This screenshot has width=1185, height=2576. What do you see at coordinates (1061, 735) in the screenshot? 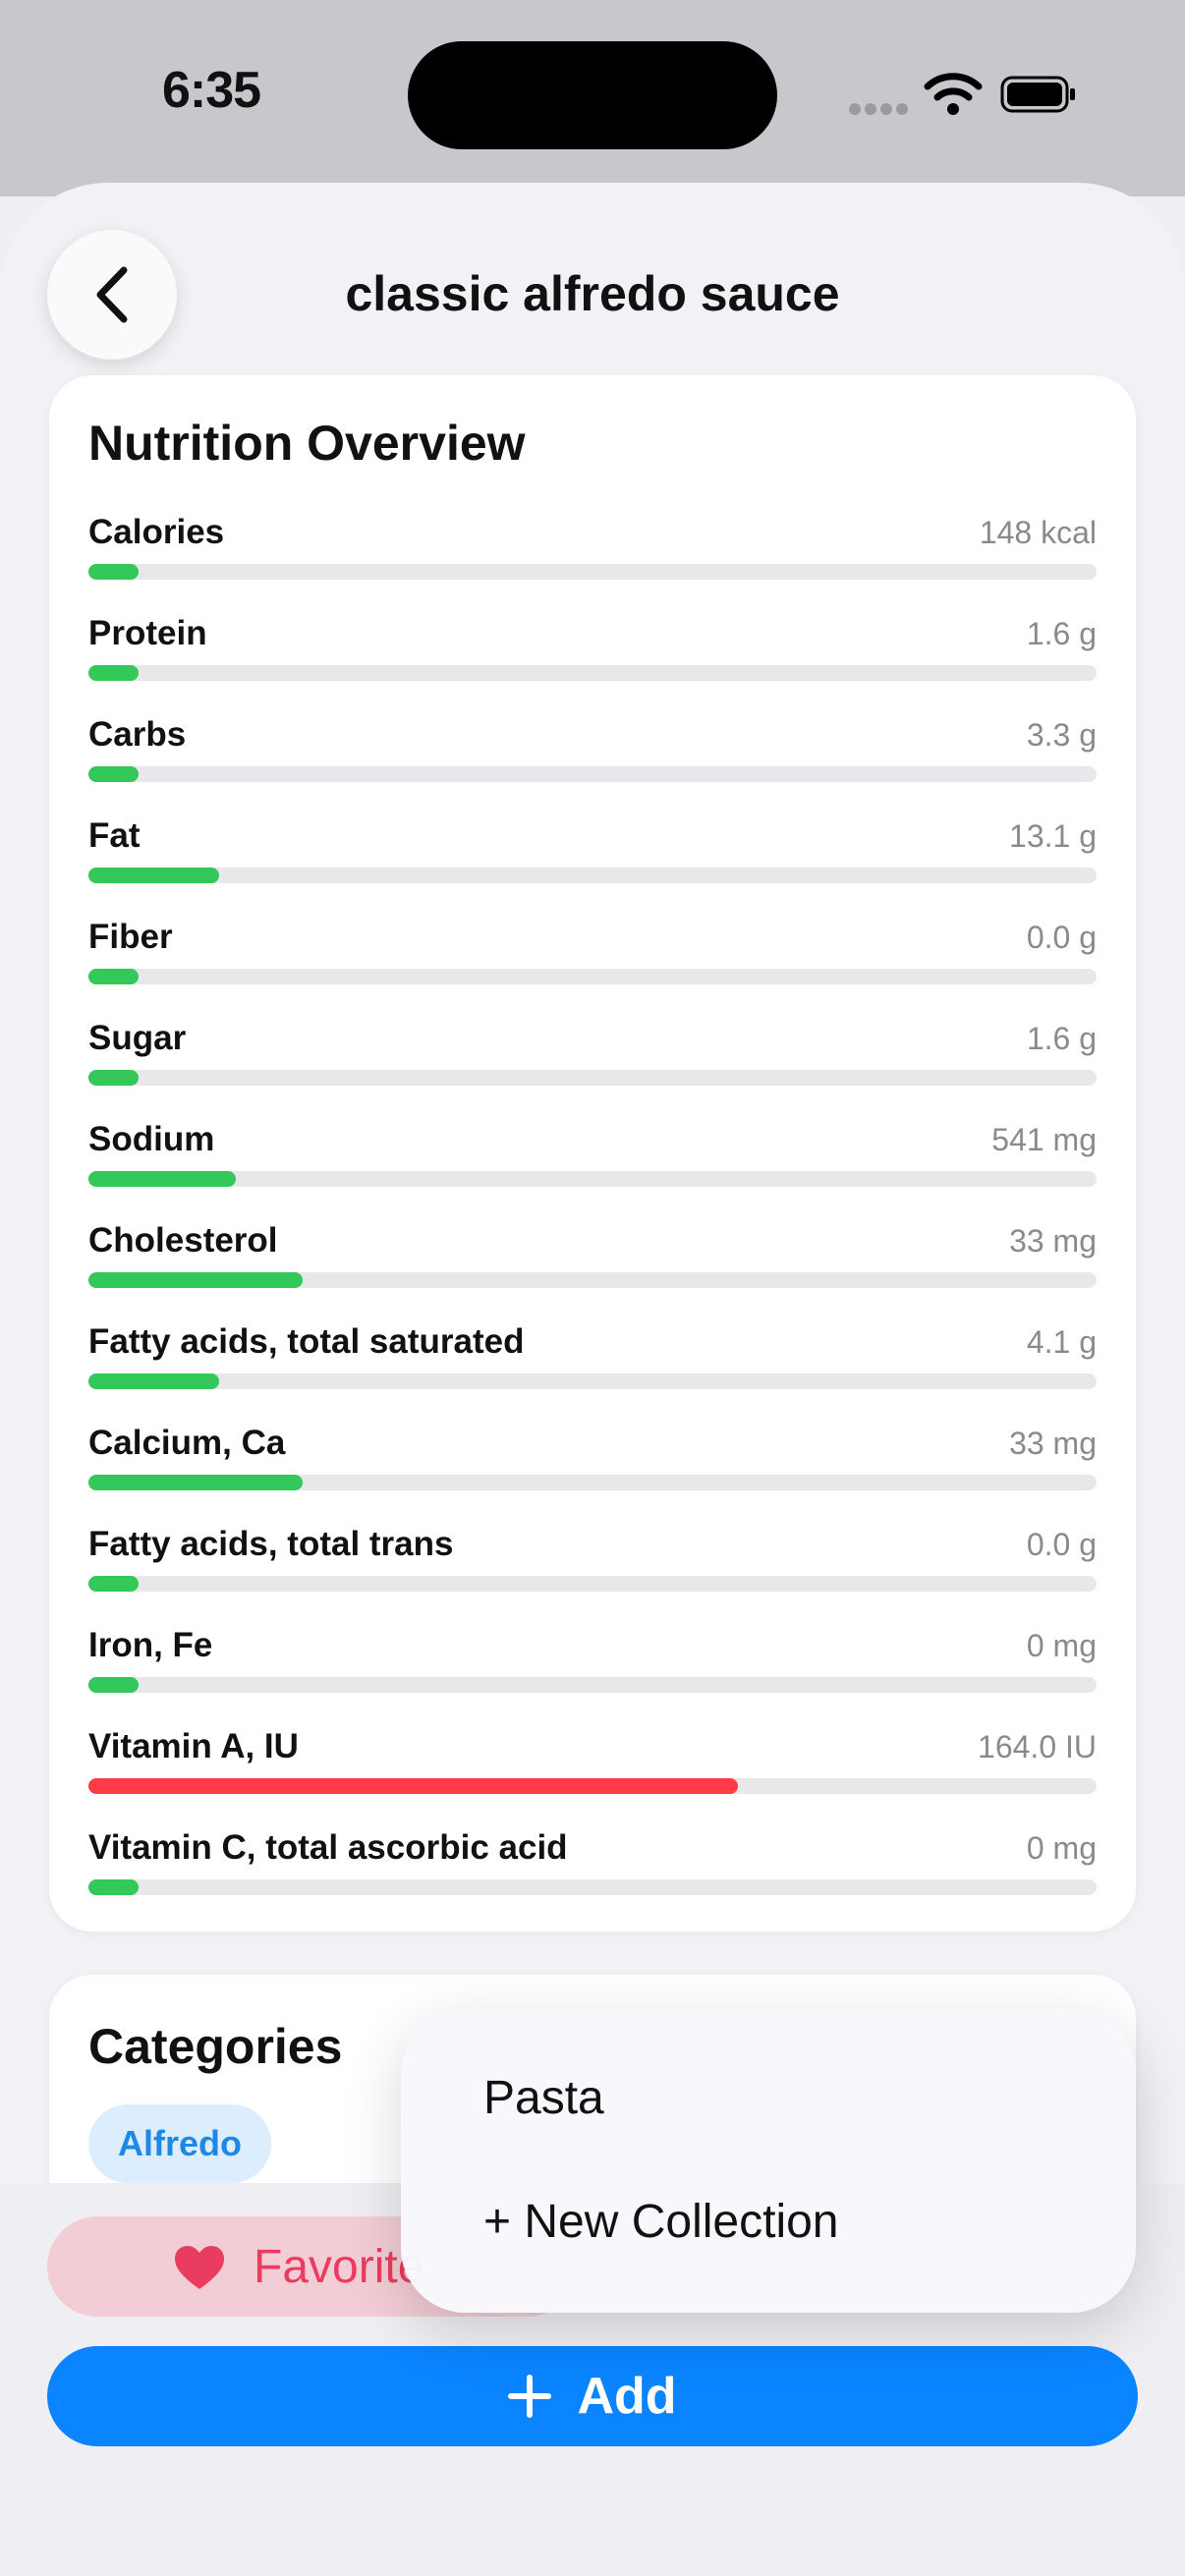
I see `nutrient-value: 3.3 g` at bounding box center [1061, 735].